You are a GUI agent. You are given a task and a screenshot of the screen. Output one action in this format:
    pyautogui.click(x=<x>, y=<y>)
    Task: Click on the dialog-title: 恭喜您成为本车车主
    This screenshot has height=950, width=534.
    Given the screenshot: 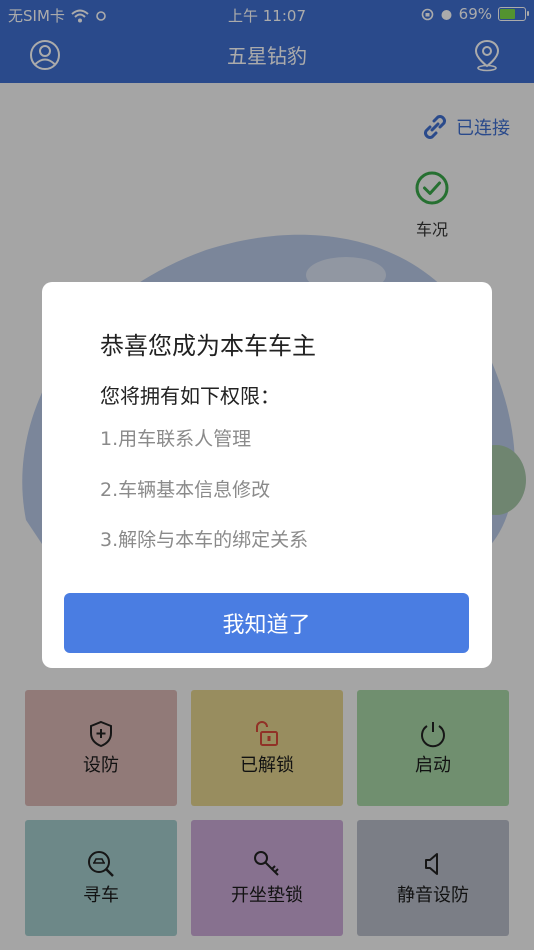 What is the action you would take?
    pyautogui.click(x=208, y=346)
    